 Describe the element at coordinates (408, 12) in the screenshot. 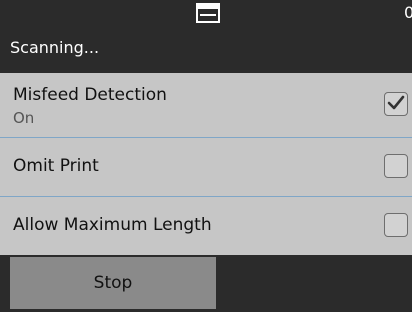

I see `page-counter: 0` at that location.